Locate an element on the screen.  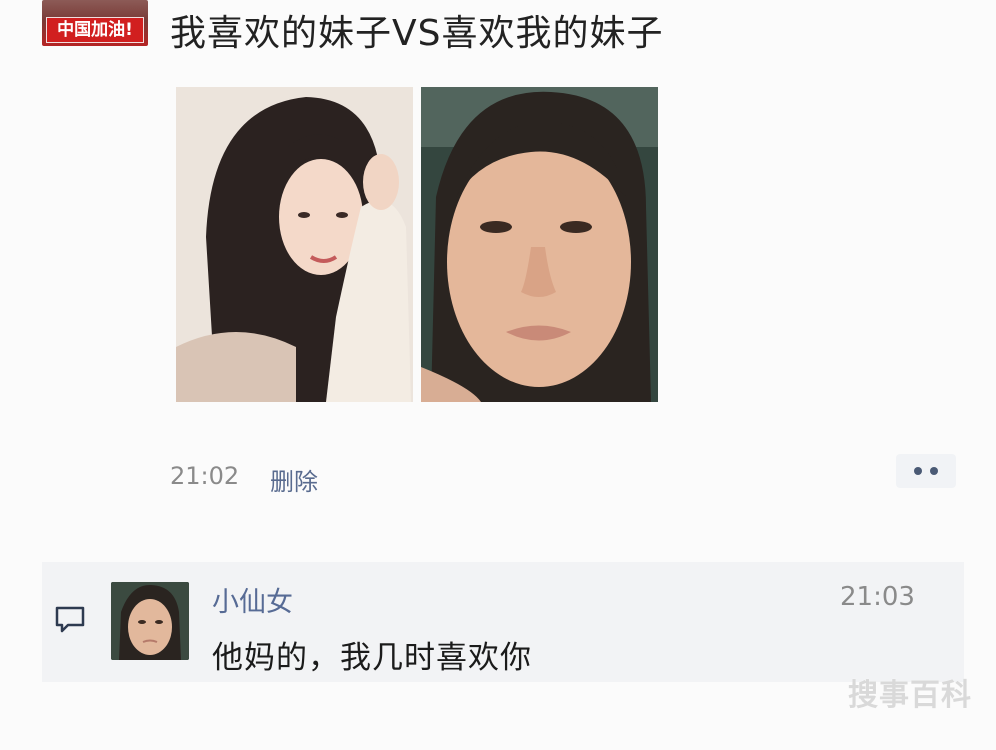
comment-bubble-icon is located at coordinates (70, 619).